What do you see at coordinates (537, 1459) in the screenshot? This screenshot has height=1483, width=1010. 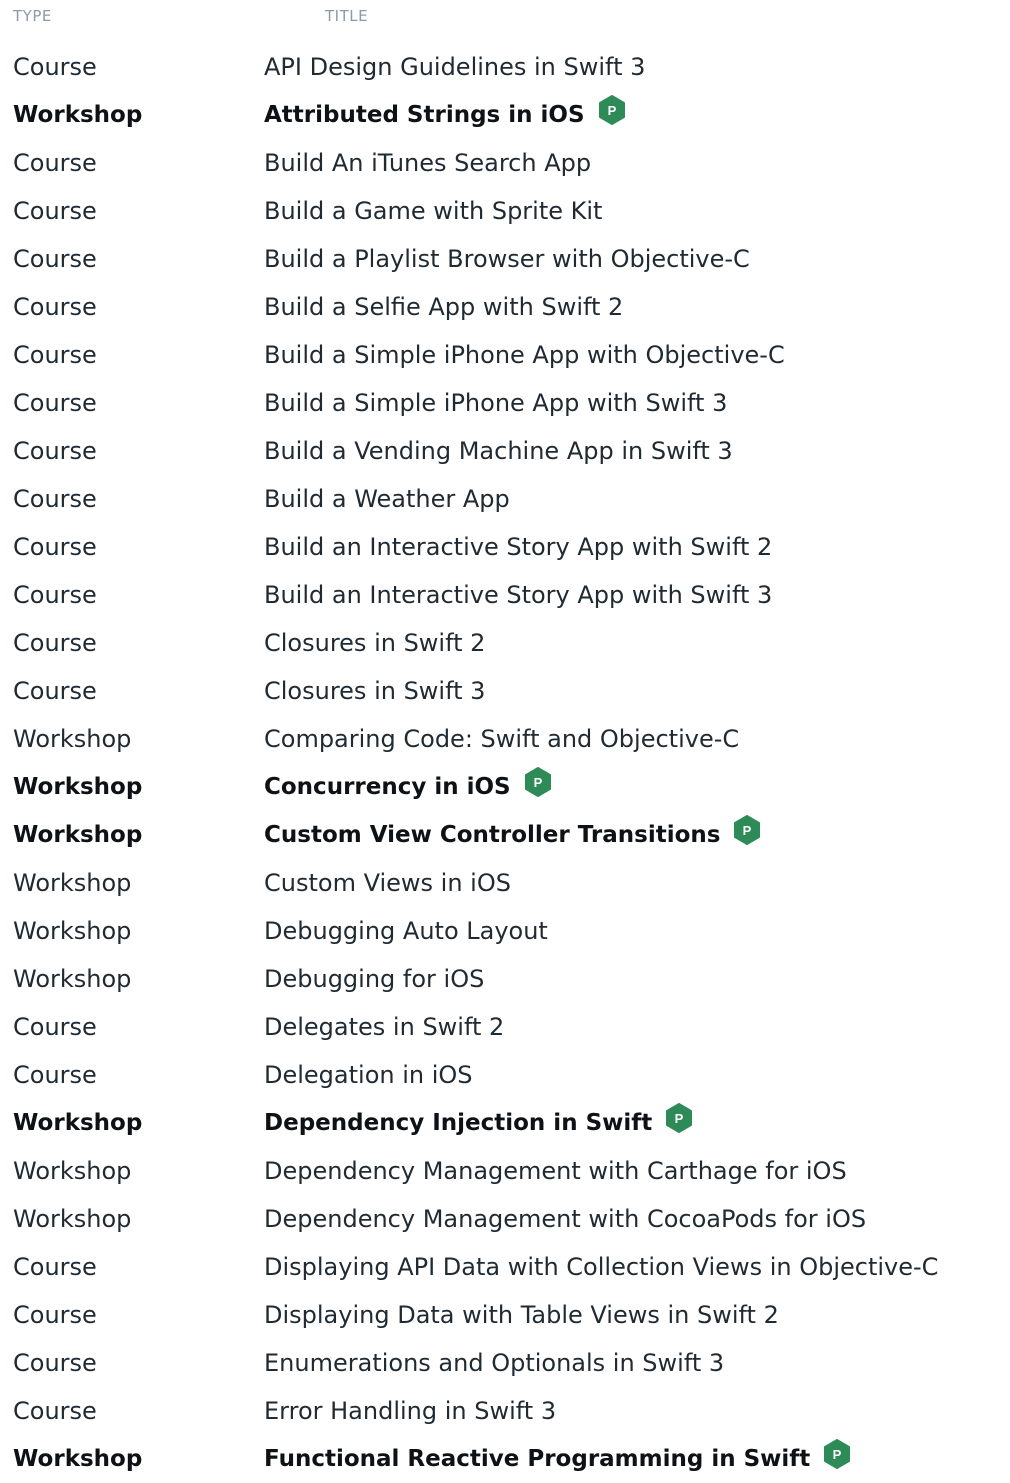 I see `row-title-link: Functional Reactive Programming in Swift` at bounding box center [537, 1459].